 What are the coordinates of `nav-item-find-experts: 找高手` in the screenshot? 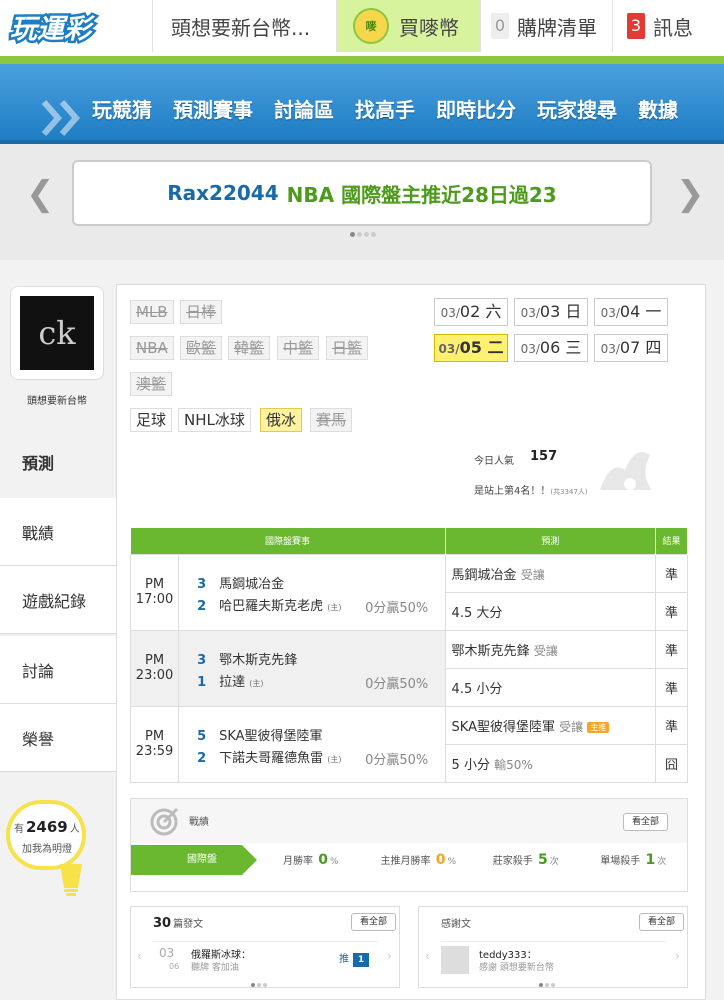 It's located at (385, 108).